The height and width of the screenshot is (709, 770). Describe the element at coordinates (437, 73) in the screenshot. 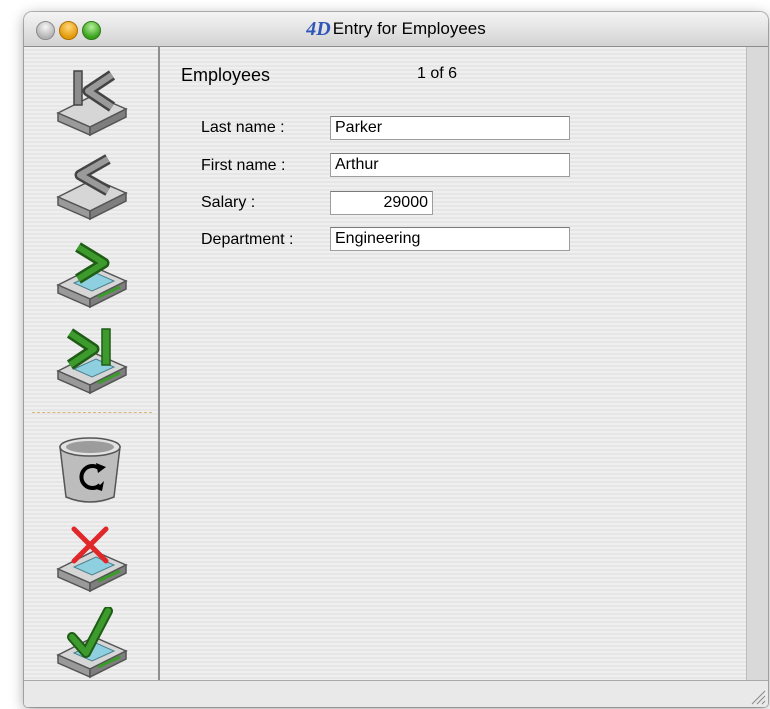

I see `record-counter: 1 of 6` at that location.